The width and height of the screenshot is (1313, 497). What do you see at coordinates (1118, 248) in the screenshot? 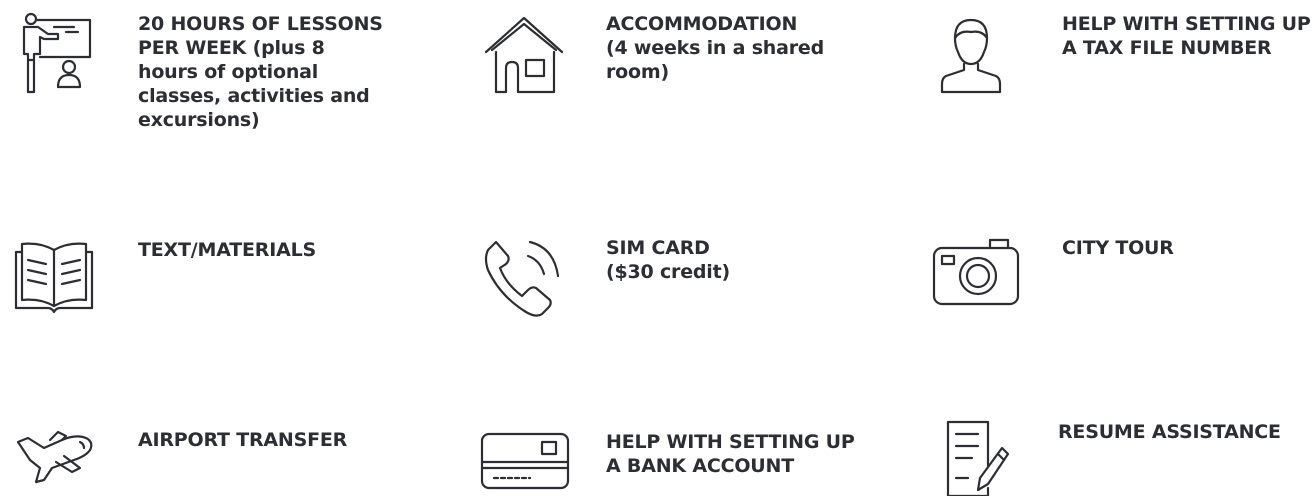
I see `feature-city-tour-text: CITY TOUR` at bounding box center [1118, 248].